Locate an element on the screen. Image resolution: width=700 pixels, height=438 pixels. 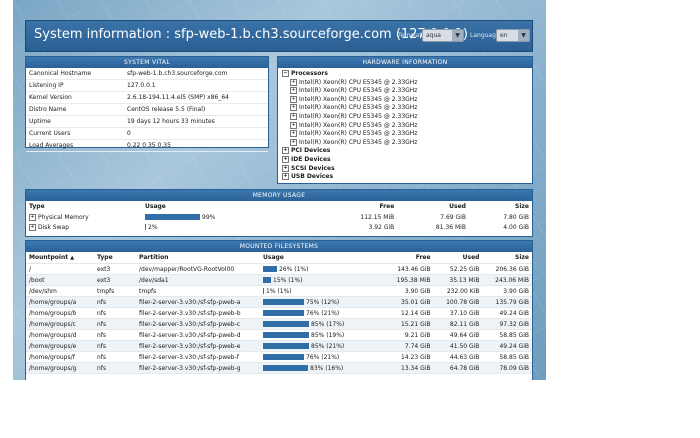
mem-size: 7.80 GiB is located at coordinates (516, 217).